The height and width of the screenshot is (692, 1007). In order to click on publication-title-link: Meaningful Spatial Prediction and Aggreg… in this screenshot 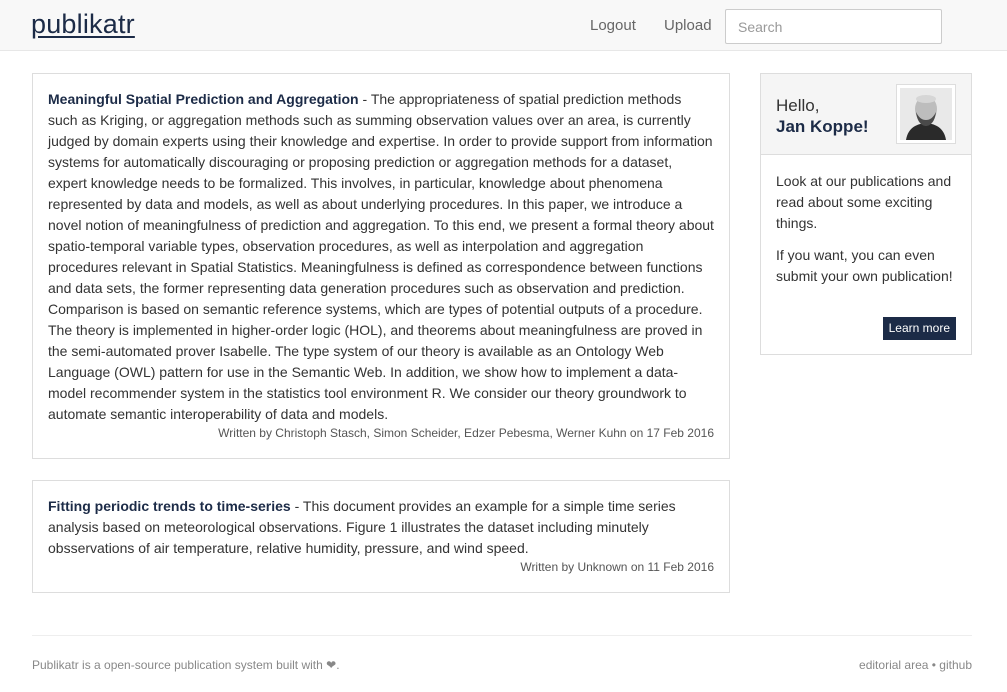, I will do `click(203, 99)`.